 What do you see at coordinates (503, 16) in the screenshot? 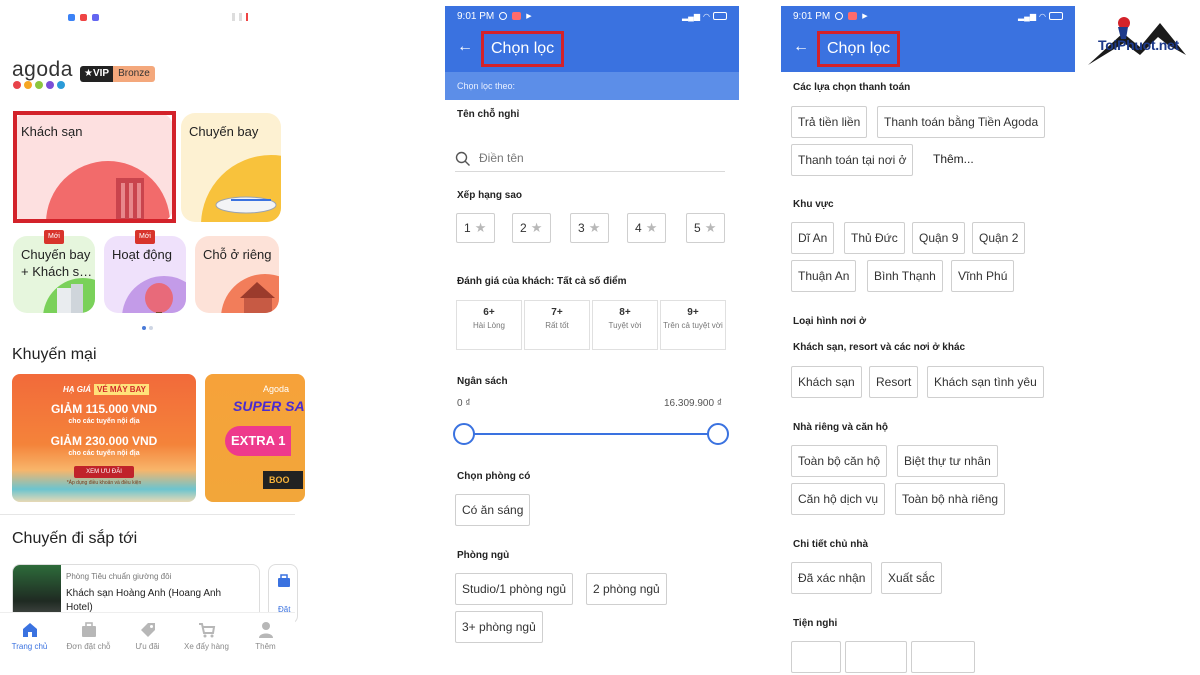
I see `alarm-icon` at bounding box center [503, 16].